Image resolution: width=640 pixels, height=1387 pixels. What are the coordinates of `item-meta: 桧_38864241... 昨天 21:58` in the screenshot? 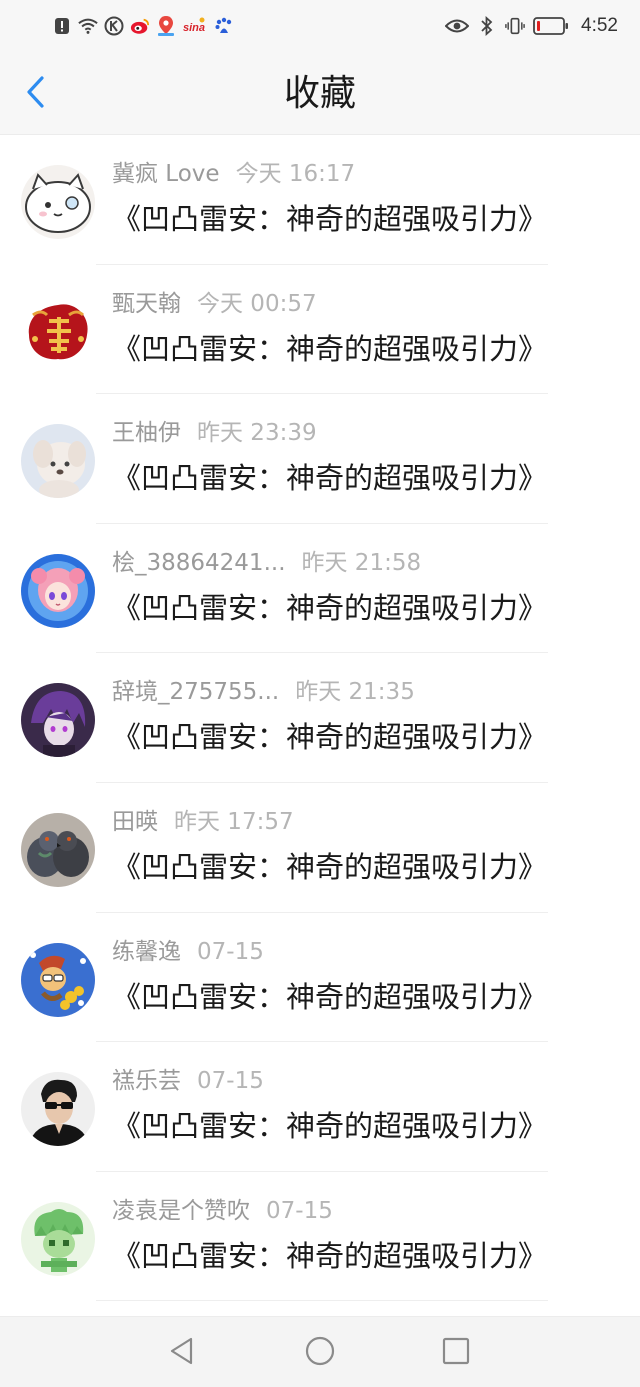 It's located at (266, 563).